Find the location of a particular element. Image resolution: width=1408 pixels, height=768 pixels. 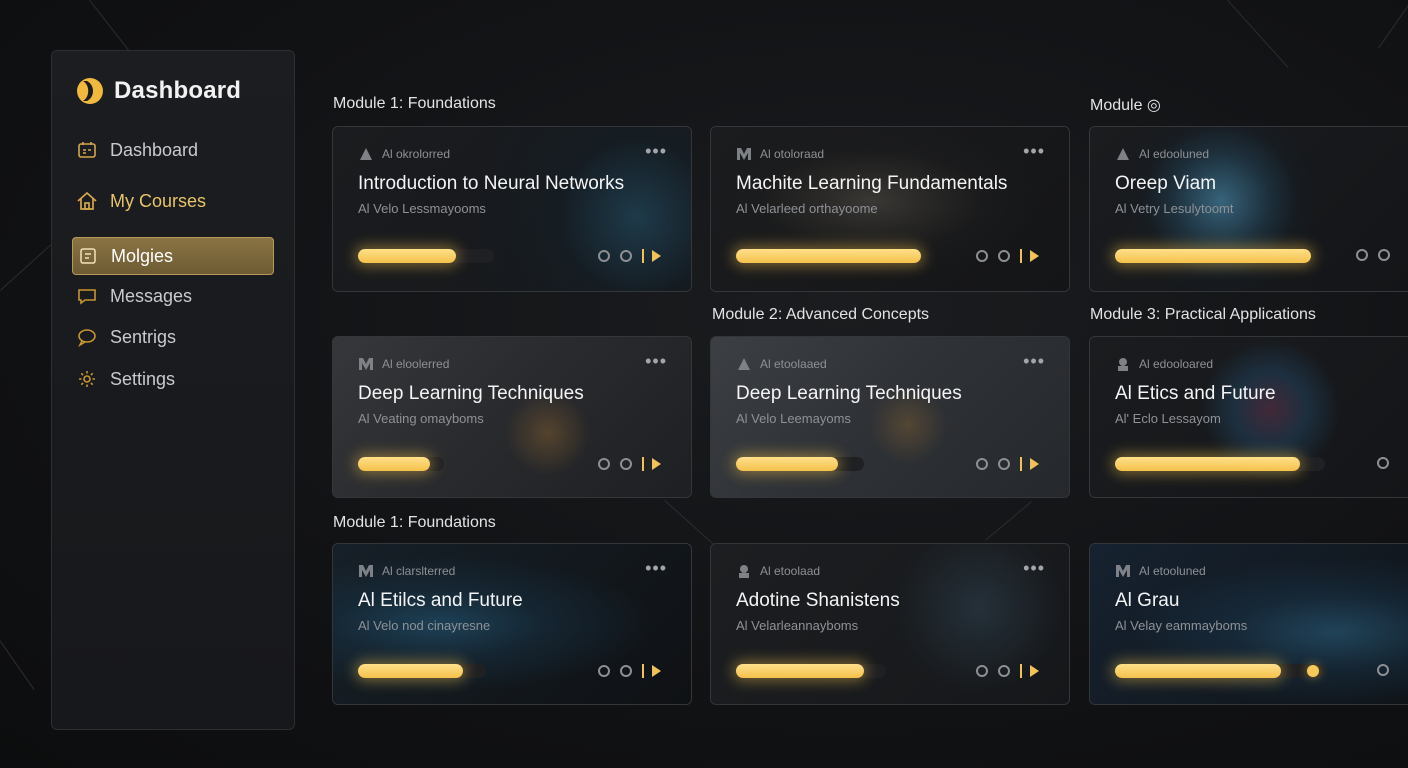

card-meta-text: Al clarslterred is located at coordinates (419, 571).